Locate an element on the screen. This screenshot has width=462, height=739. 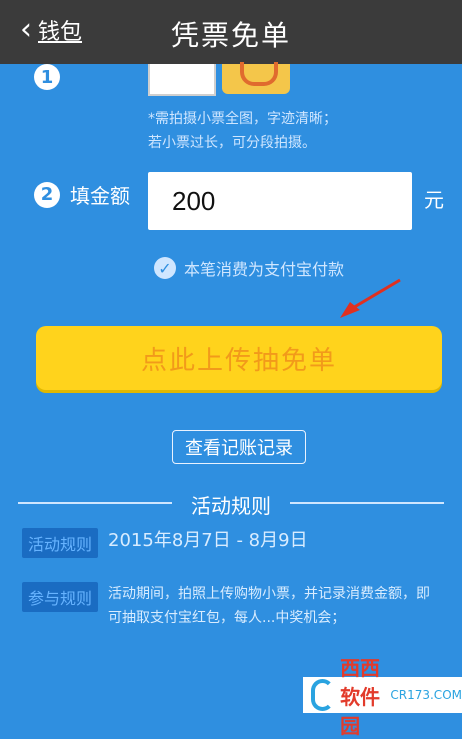
rules-title: 活动规则 is located at coordinates (231, 506).